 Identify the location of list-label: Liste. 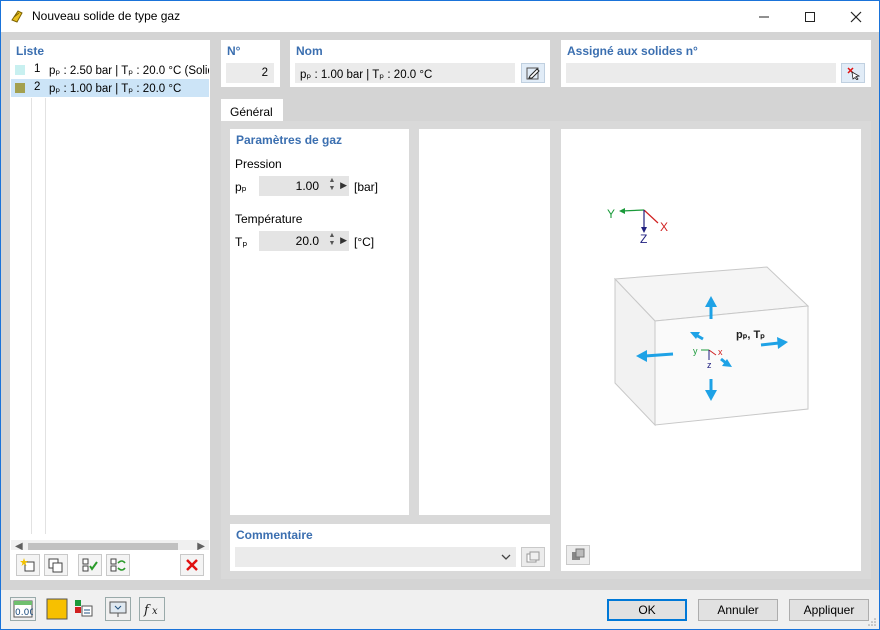
(30, 51).